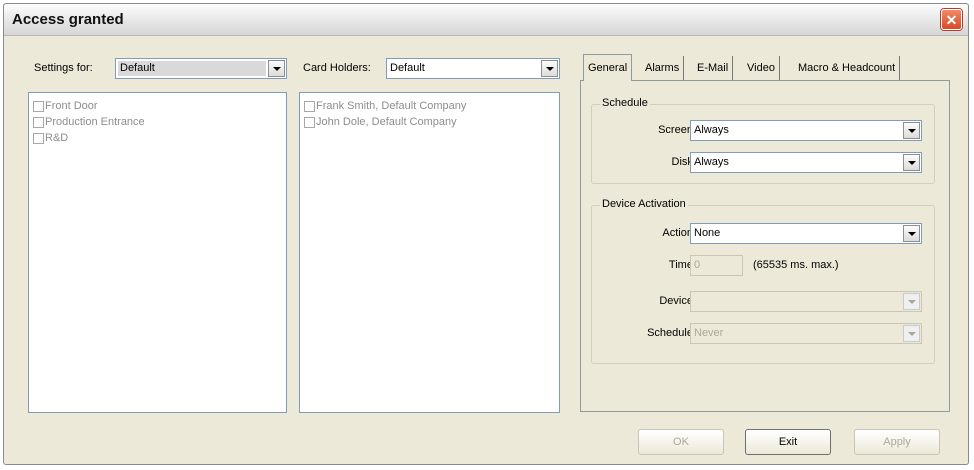 This screenshot has height=470, width=974. What do you see at coordinates (681, 442) in the screenshot?
I see `ok-button: OK` at bounding box center [681, 442].